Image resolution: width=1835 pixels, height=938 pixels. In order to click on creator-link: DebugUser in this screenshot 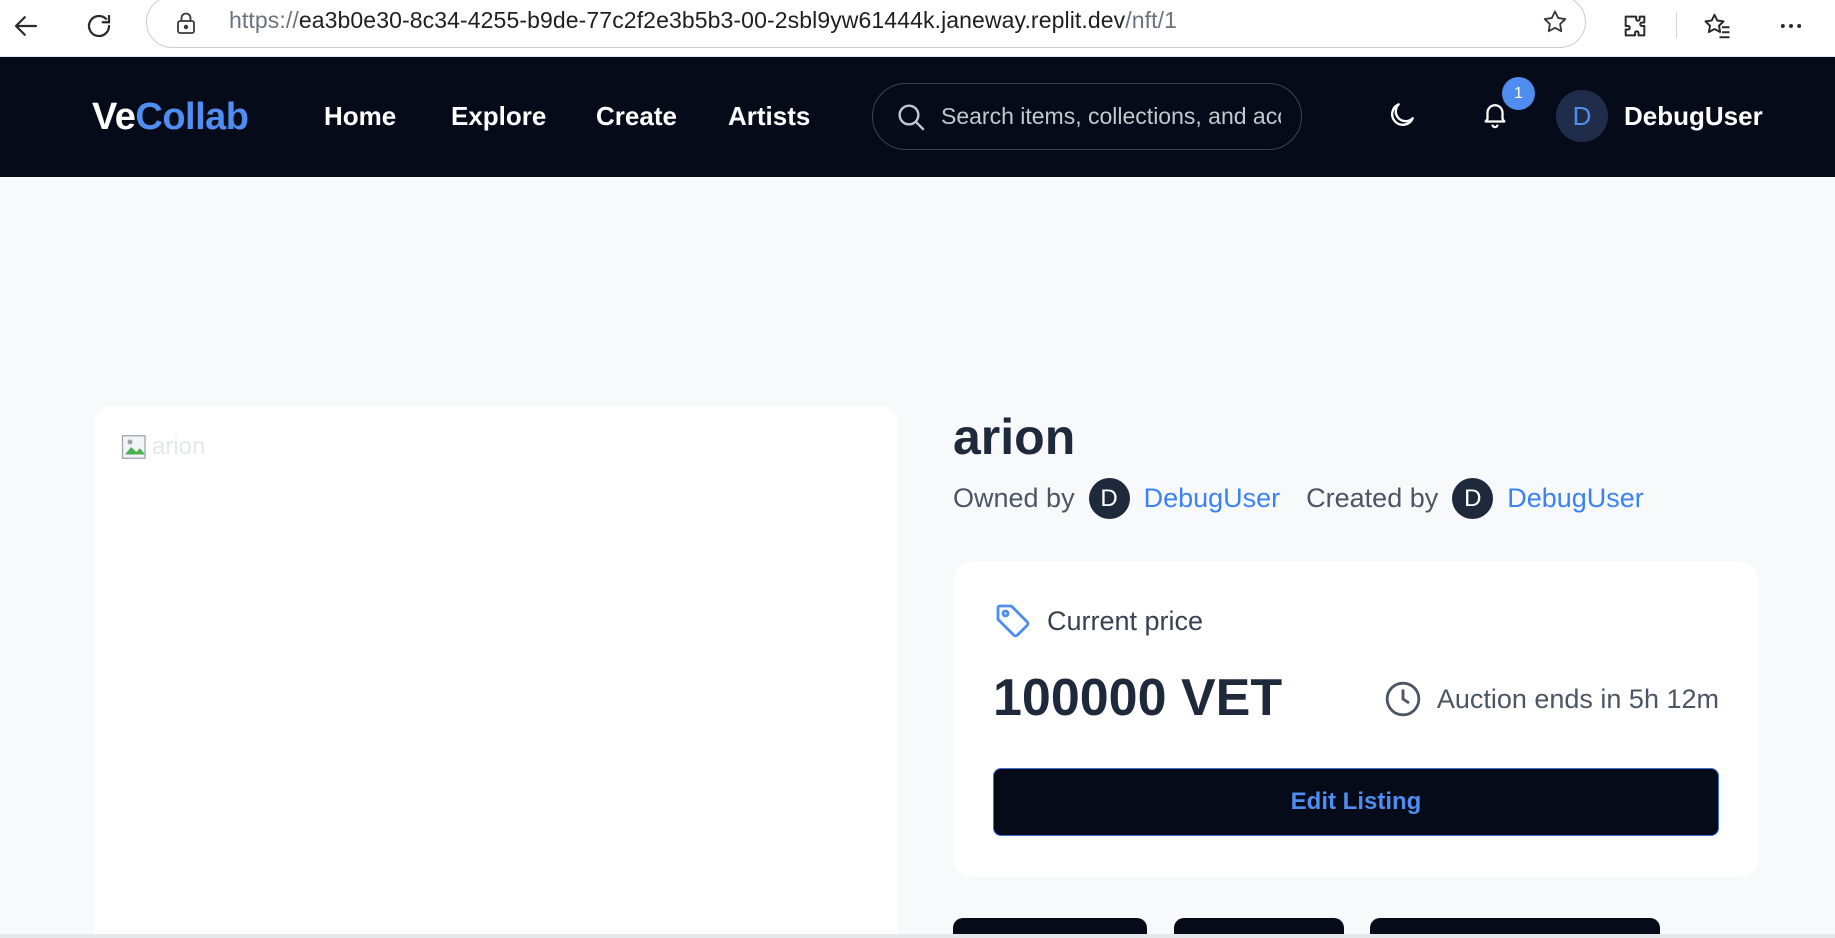, I will do `click(1575, 498)`.